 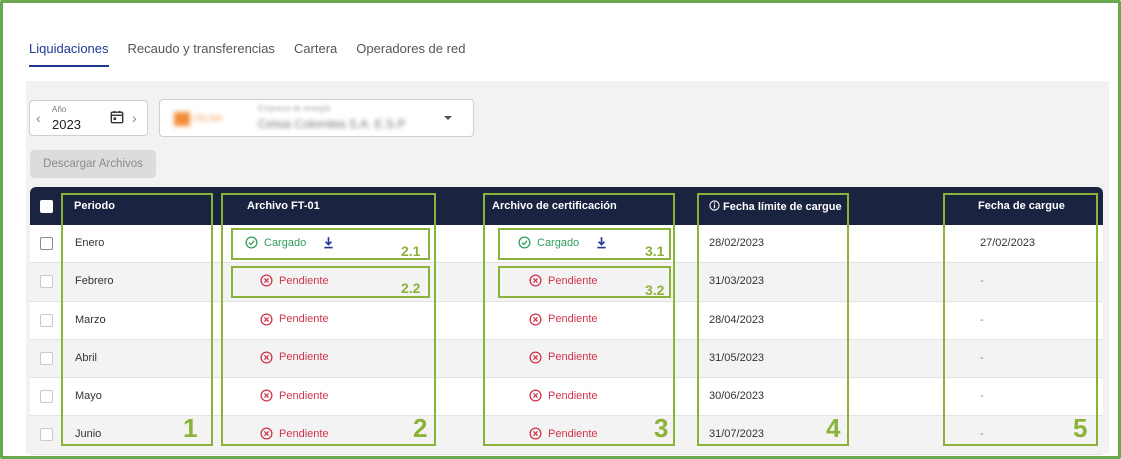 What do you see at coordinates (204, 119) in the screenshot?
I see `company-logo: CELSIA` at bounding box center [204, 119].